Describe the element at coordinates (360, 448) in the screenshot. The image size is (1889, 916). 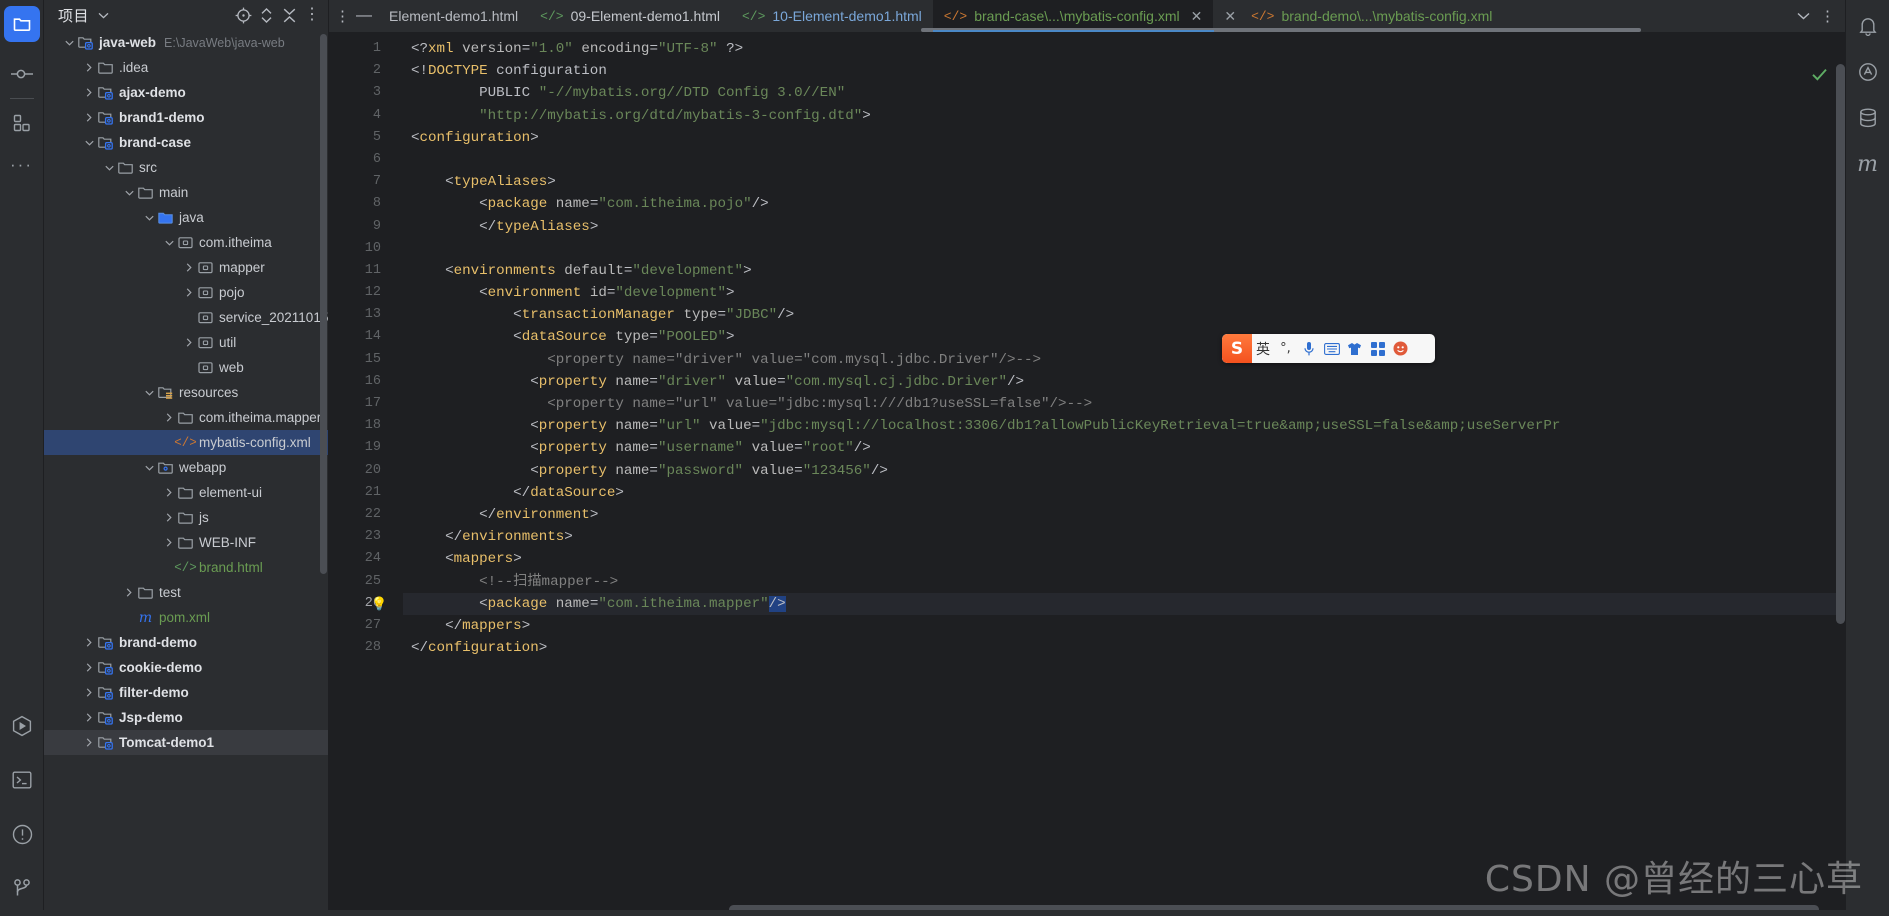
I see `line-number: 19` at that location.